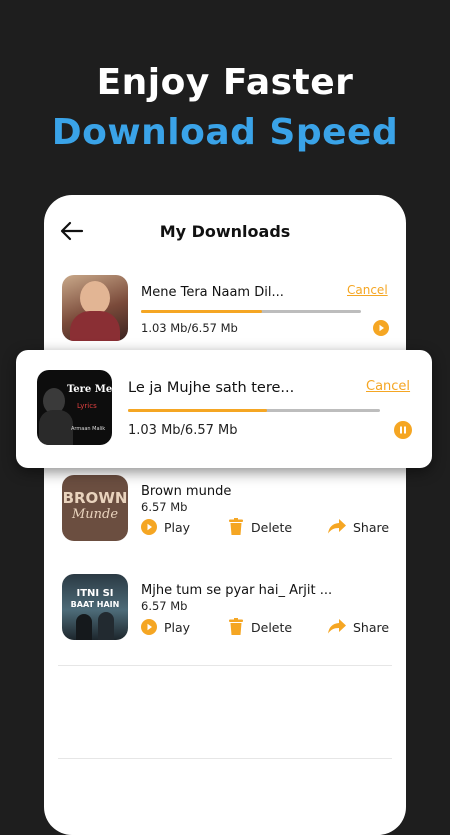  I want to click on thumbnail-text: Tere Mere, so click(89, 389).